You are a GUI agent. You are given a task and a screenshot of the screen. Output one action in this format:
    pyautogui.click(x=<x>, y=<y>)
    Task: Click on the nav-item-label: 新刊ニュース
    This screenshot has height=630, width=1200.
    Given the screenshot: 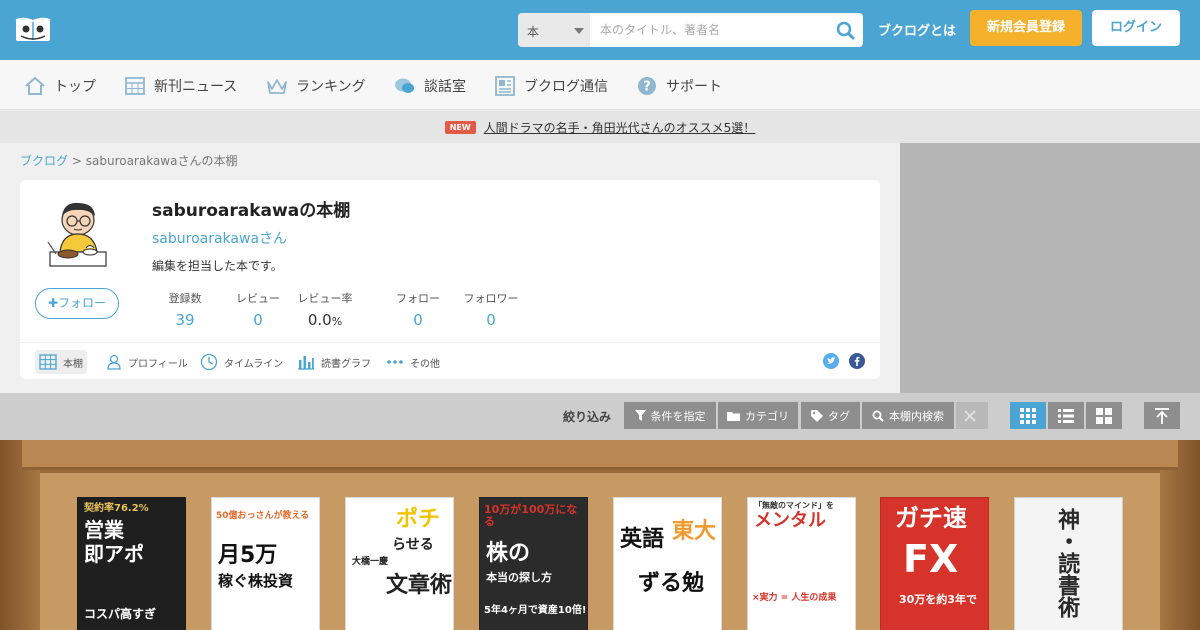 What is the action you would take?
    pyautogui.click(x=196, y=87)
    